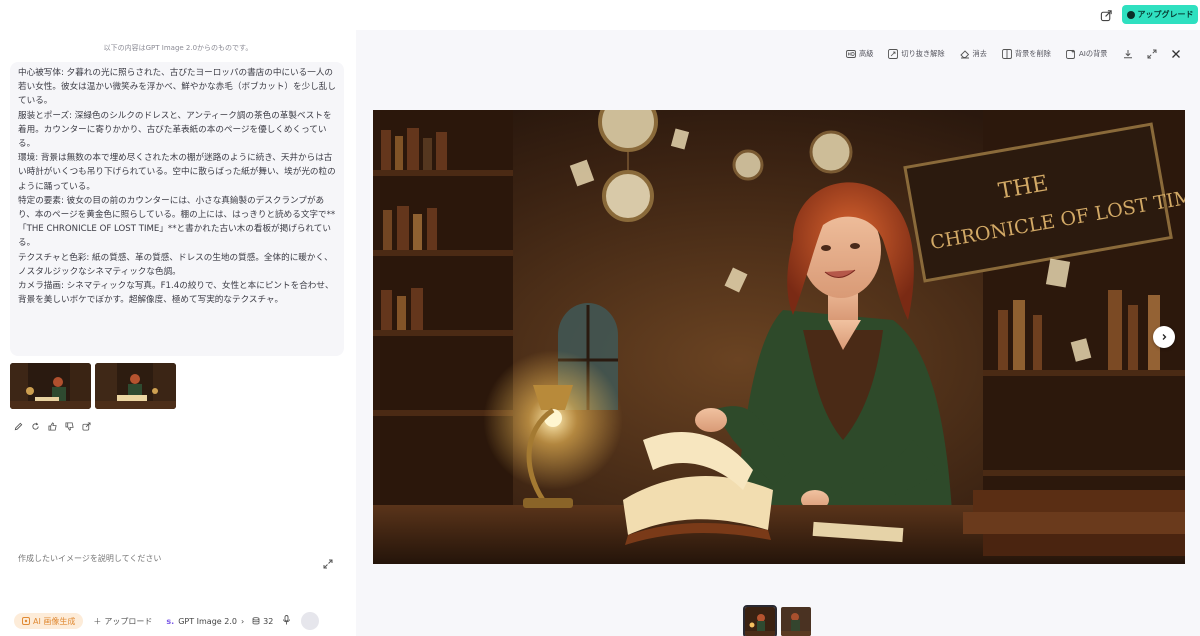 Image resolution: width=1200 pixels, height=636 pixels. Describe the element at coordinates (1006, 54) in the screenshot. I see `remove-background-icon` at that location.